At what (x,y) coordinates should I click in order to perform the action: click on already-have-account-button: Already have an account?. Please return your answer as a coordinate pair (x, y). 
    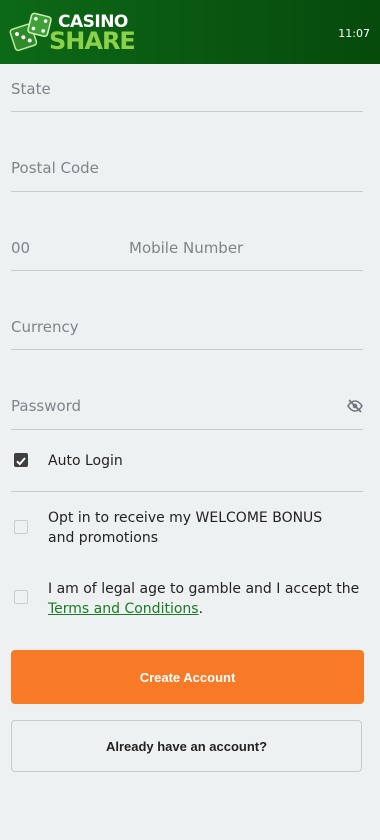
    Looking at the image, I should click on (186, 746).